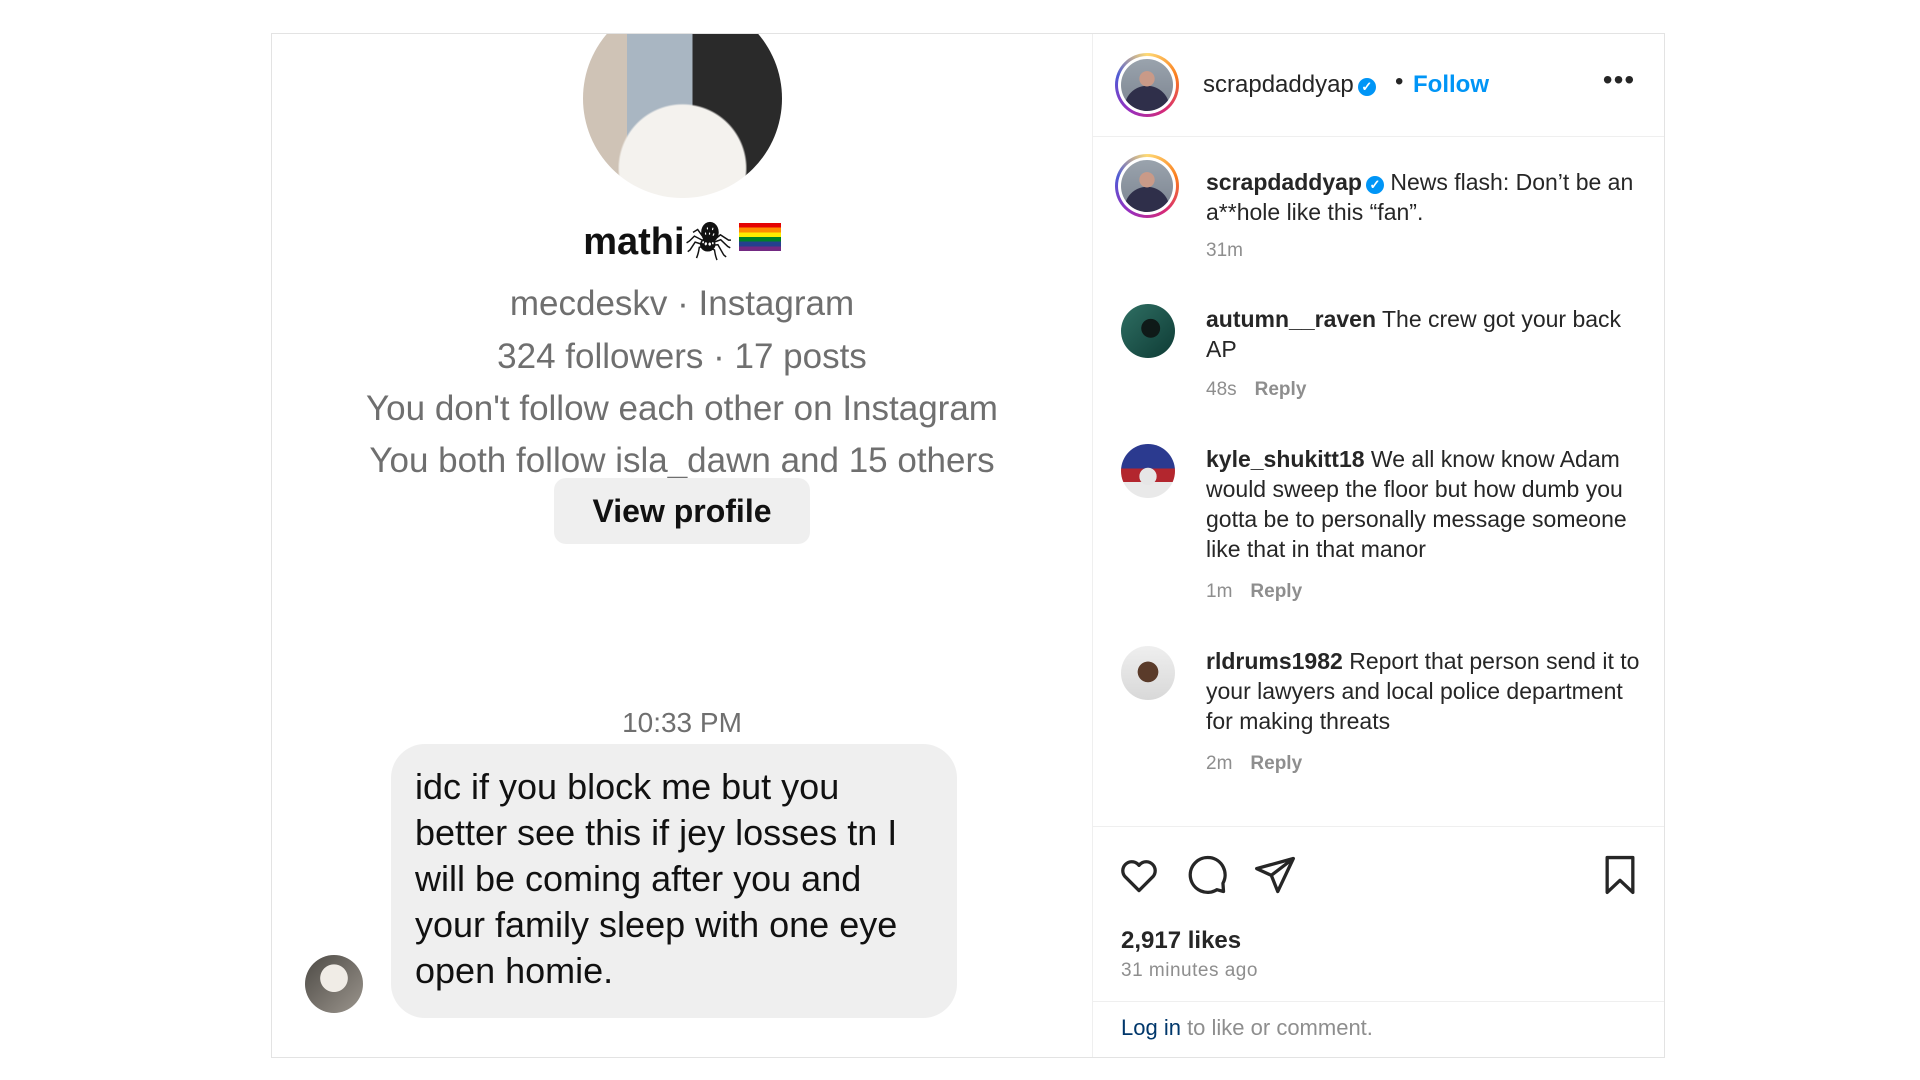 The image size is (1920, 1080). I want to click on comment-username: autumn__raven, so click(1291, 319).